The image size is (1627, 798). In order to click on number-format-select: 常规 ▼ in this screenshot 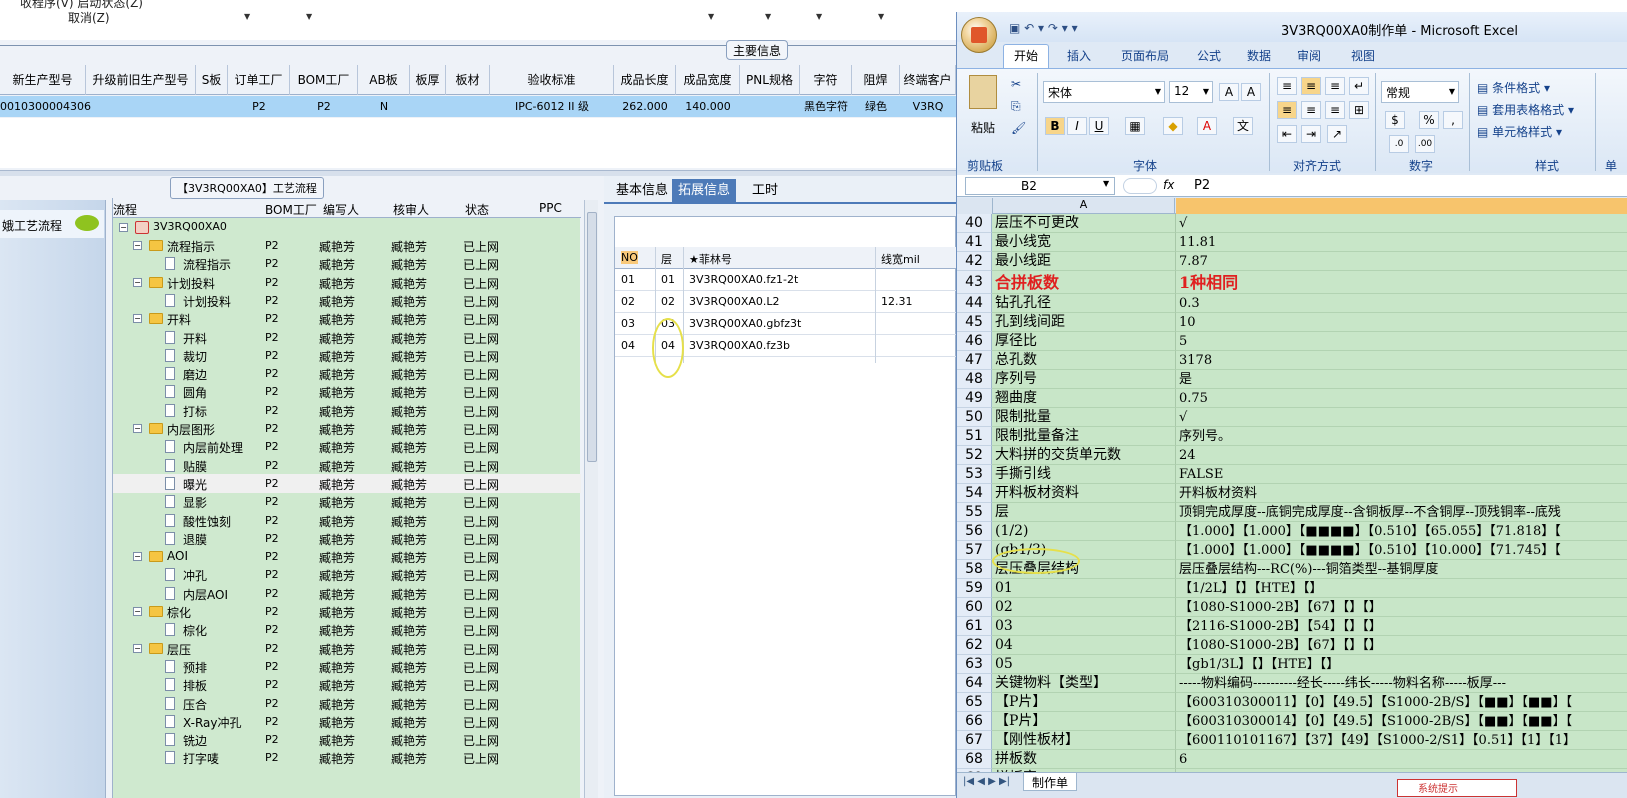, I will do `click(1420, 92)`.